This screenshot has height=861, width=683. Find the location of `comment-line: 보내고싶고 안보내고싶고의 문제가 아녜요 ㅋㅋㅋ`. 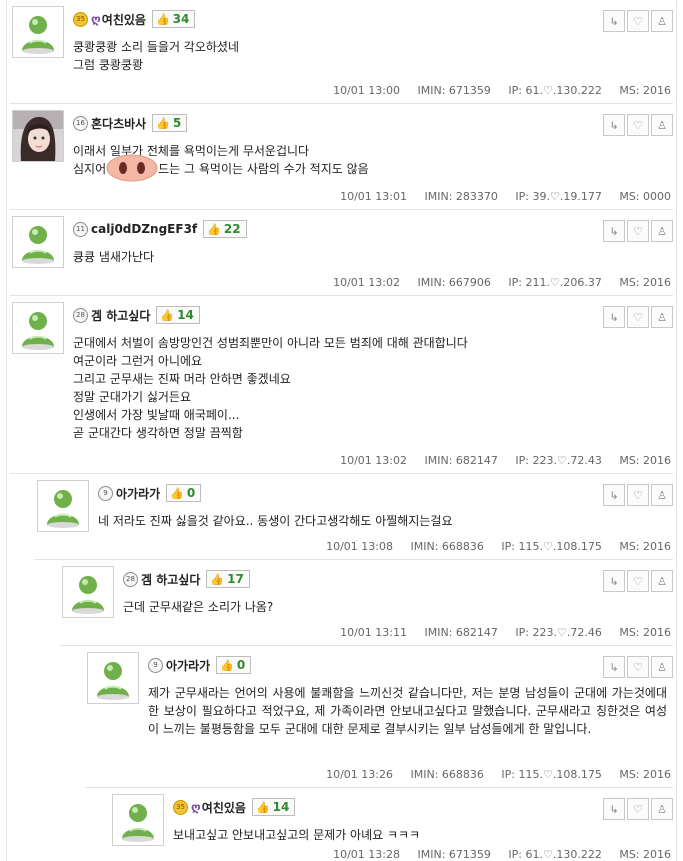

comment-line: 보내고싶고 안보내고싶고의 문제가 아녜요 ㅋㅋㅋ is located at coordinates (420, 835).